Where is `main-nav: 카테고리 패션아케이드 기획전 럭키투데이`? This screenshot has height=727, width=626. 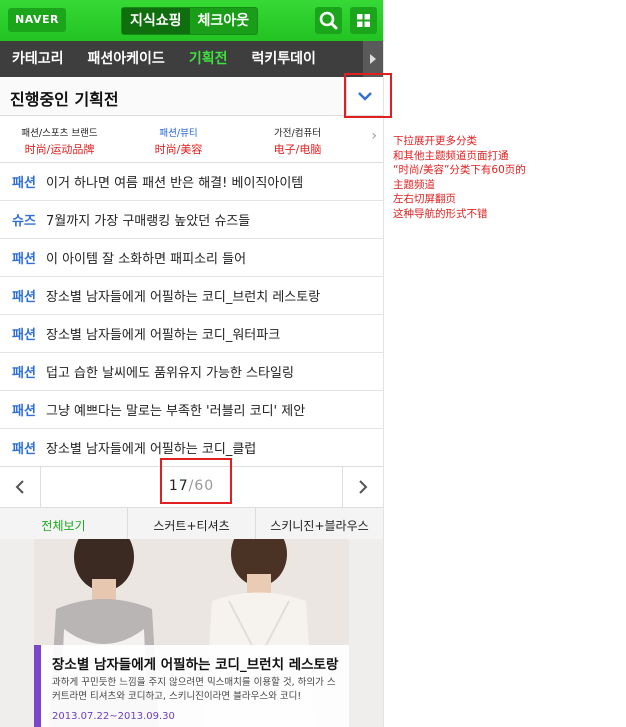 main-nav: 카테고리 패션아케이드 기획전 럭키투데이 is located at coordinates (191, 59).